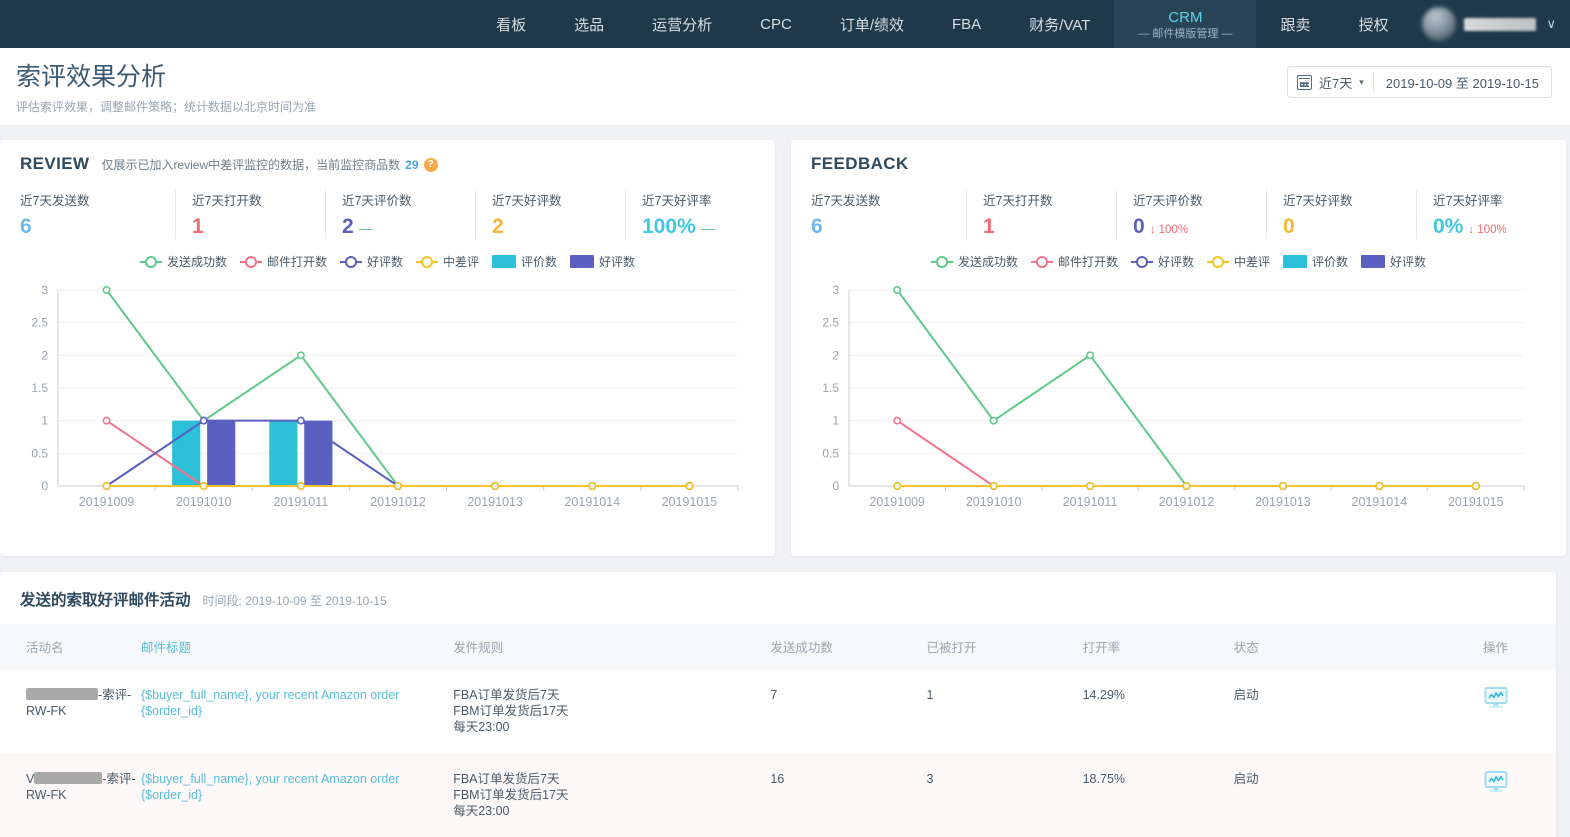  I want to click on review-panel-title: REVIEW, so click(55, 163).